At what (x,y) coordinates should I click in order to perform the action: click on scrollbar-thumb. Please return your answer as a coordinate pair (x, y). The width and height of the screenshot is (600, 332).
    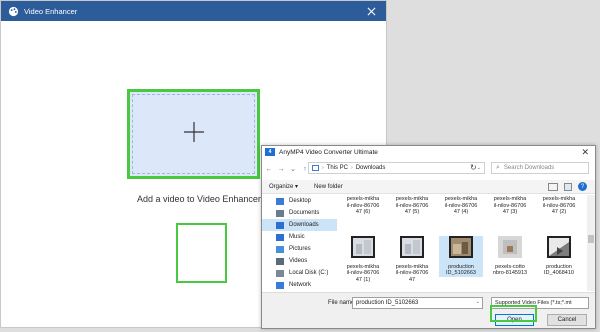
    Looking at the image, I should click on (591, 239).